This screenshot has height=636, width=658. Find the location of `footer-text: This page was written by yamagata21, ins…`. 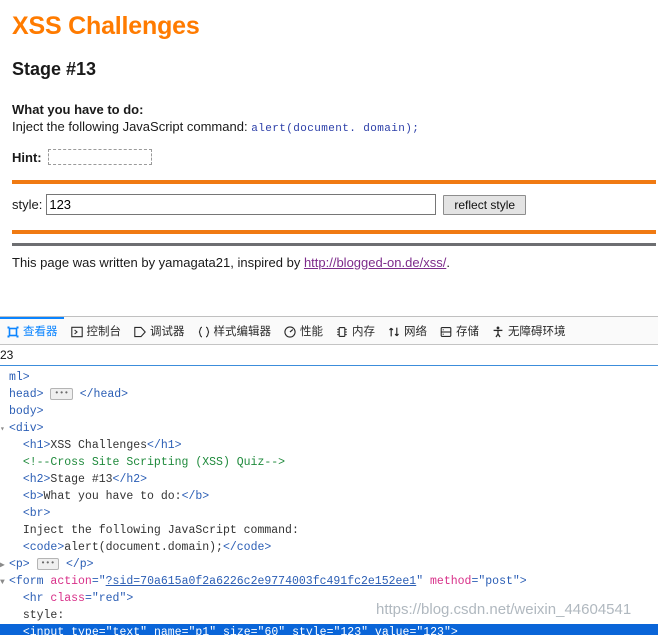

footer-text: This page was written by yamagata21, ins… is located at coordinates (158, 262).